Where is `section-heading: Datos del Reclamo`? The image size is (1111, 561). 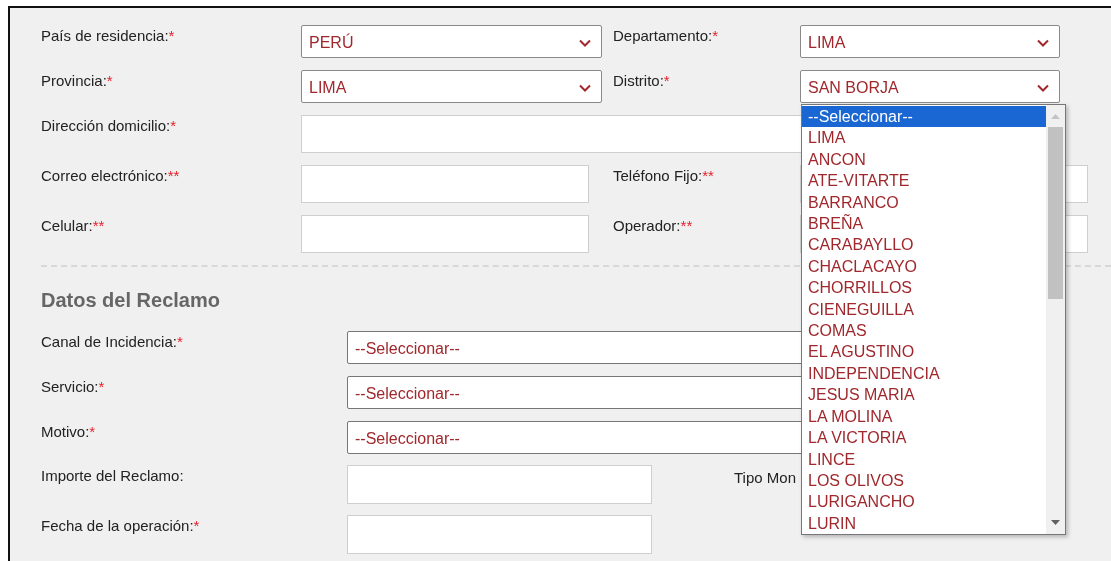 section-heading: Datos del Reclamo is located at coordinates (130, 300).